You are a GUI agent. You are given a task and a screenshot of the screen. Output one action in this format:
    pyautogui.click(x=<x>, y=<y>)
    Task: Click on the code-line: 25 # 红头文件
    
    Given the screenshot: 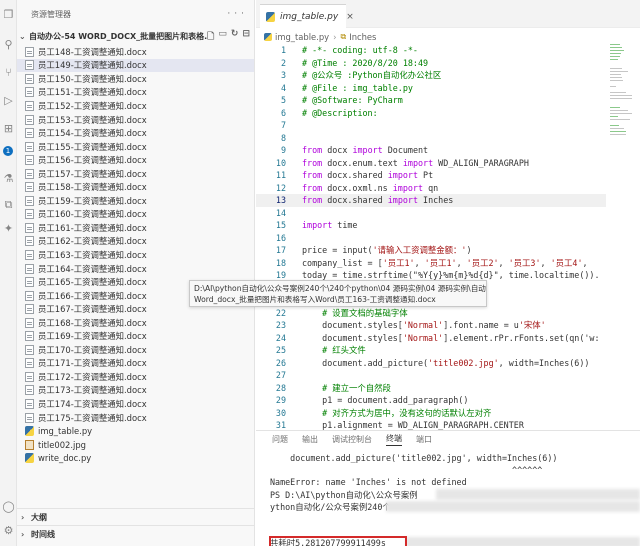 What is the action you would take?
    pyautogui.click(x=431, y=350)
    